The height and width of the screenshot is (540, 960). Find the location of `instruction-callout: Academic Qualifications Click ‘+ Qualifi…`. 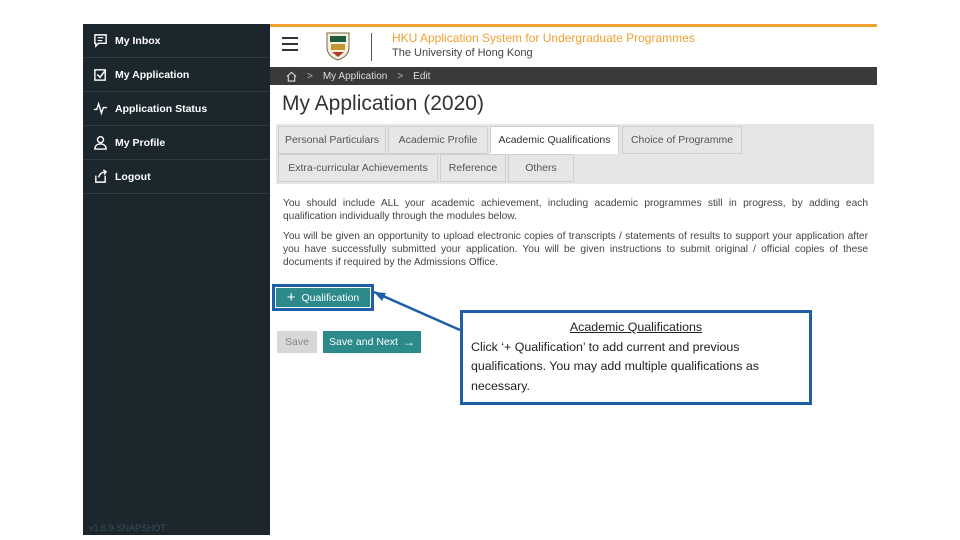

instruction-callout: Academic Qualifications Click ‘+ Qualifi… is located at coordinates (636, 357).